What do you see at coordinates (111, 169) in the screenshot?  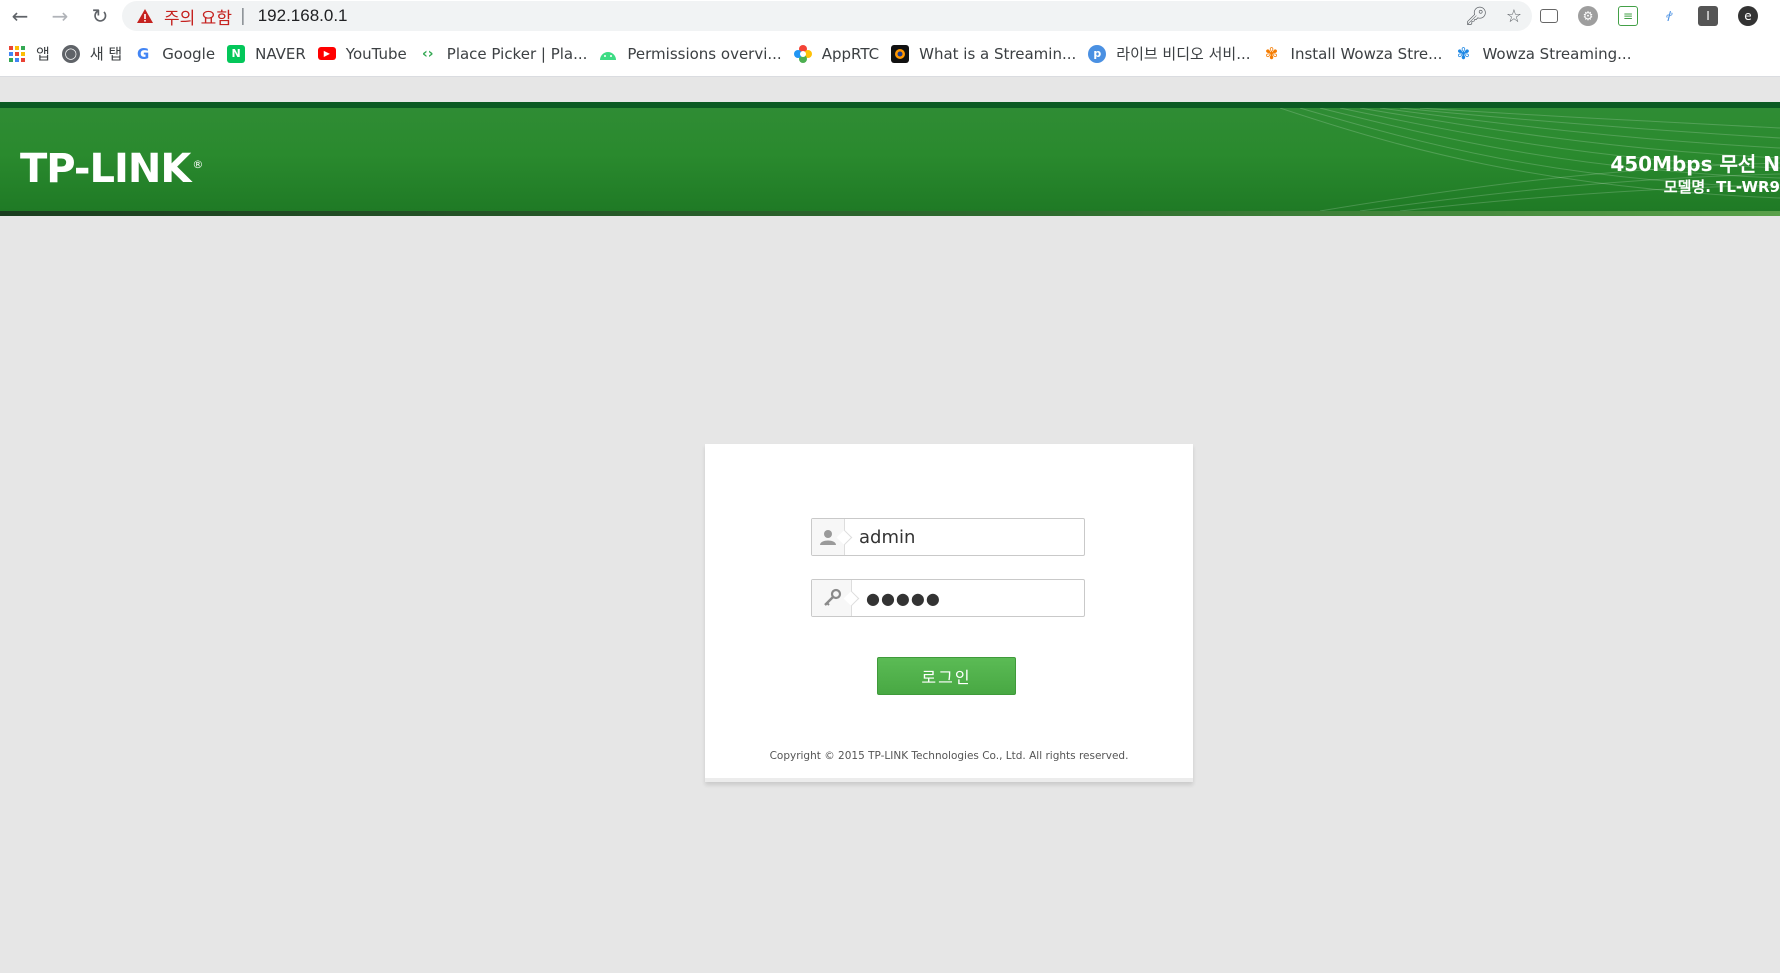 I see `tp-link-logo: TP-LINK ®` at bounding box center [111, 169].